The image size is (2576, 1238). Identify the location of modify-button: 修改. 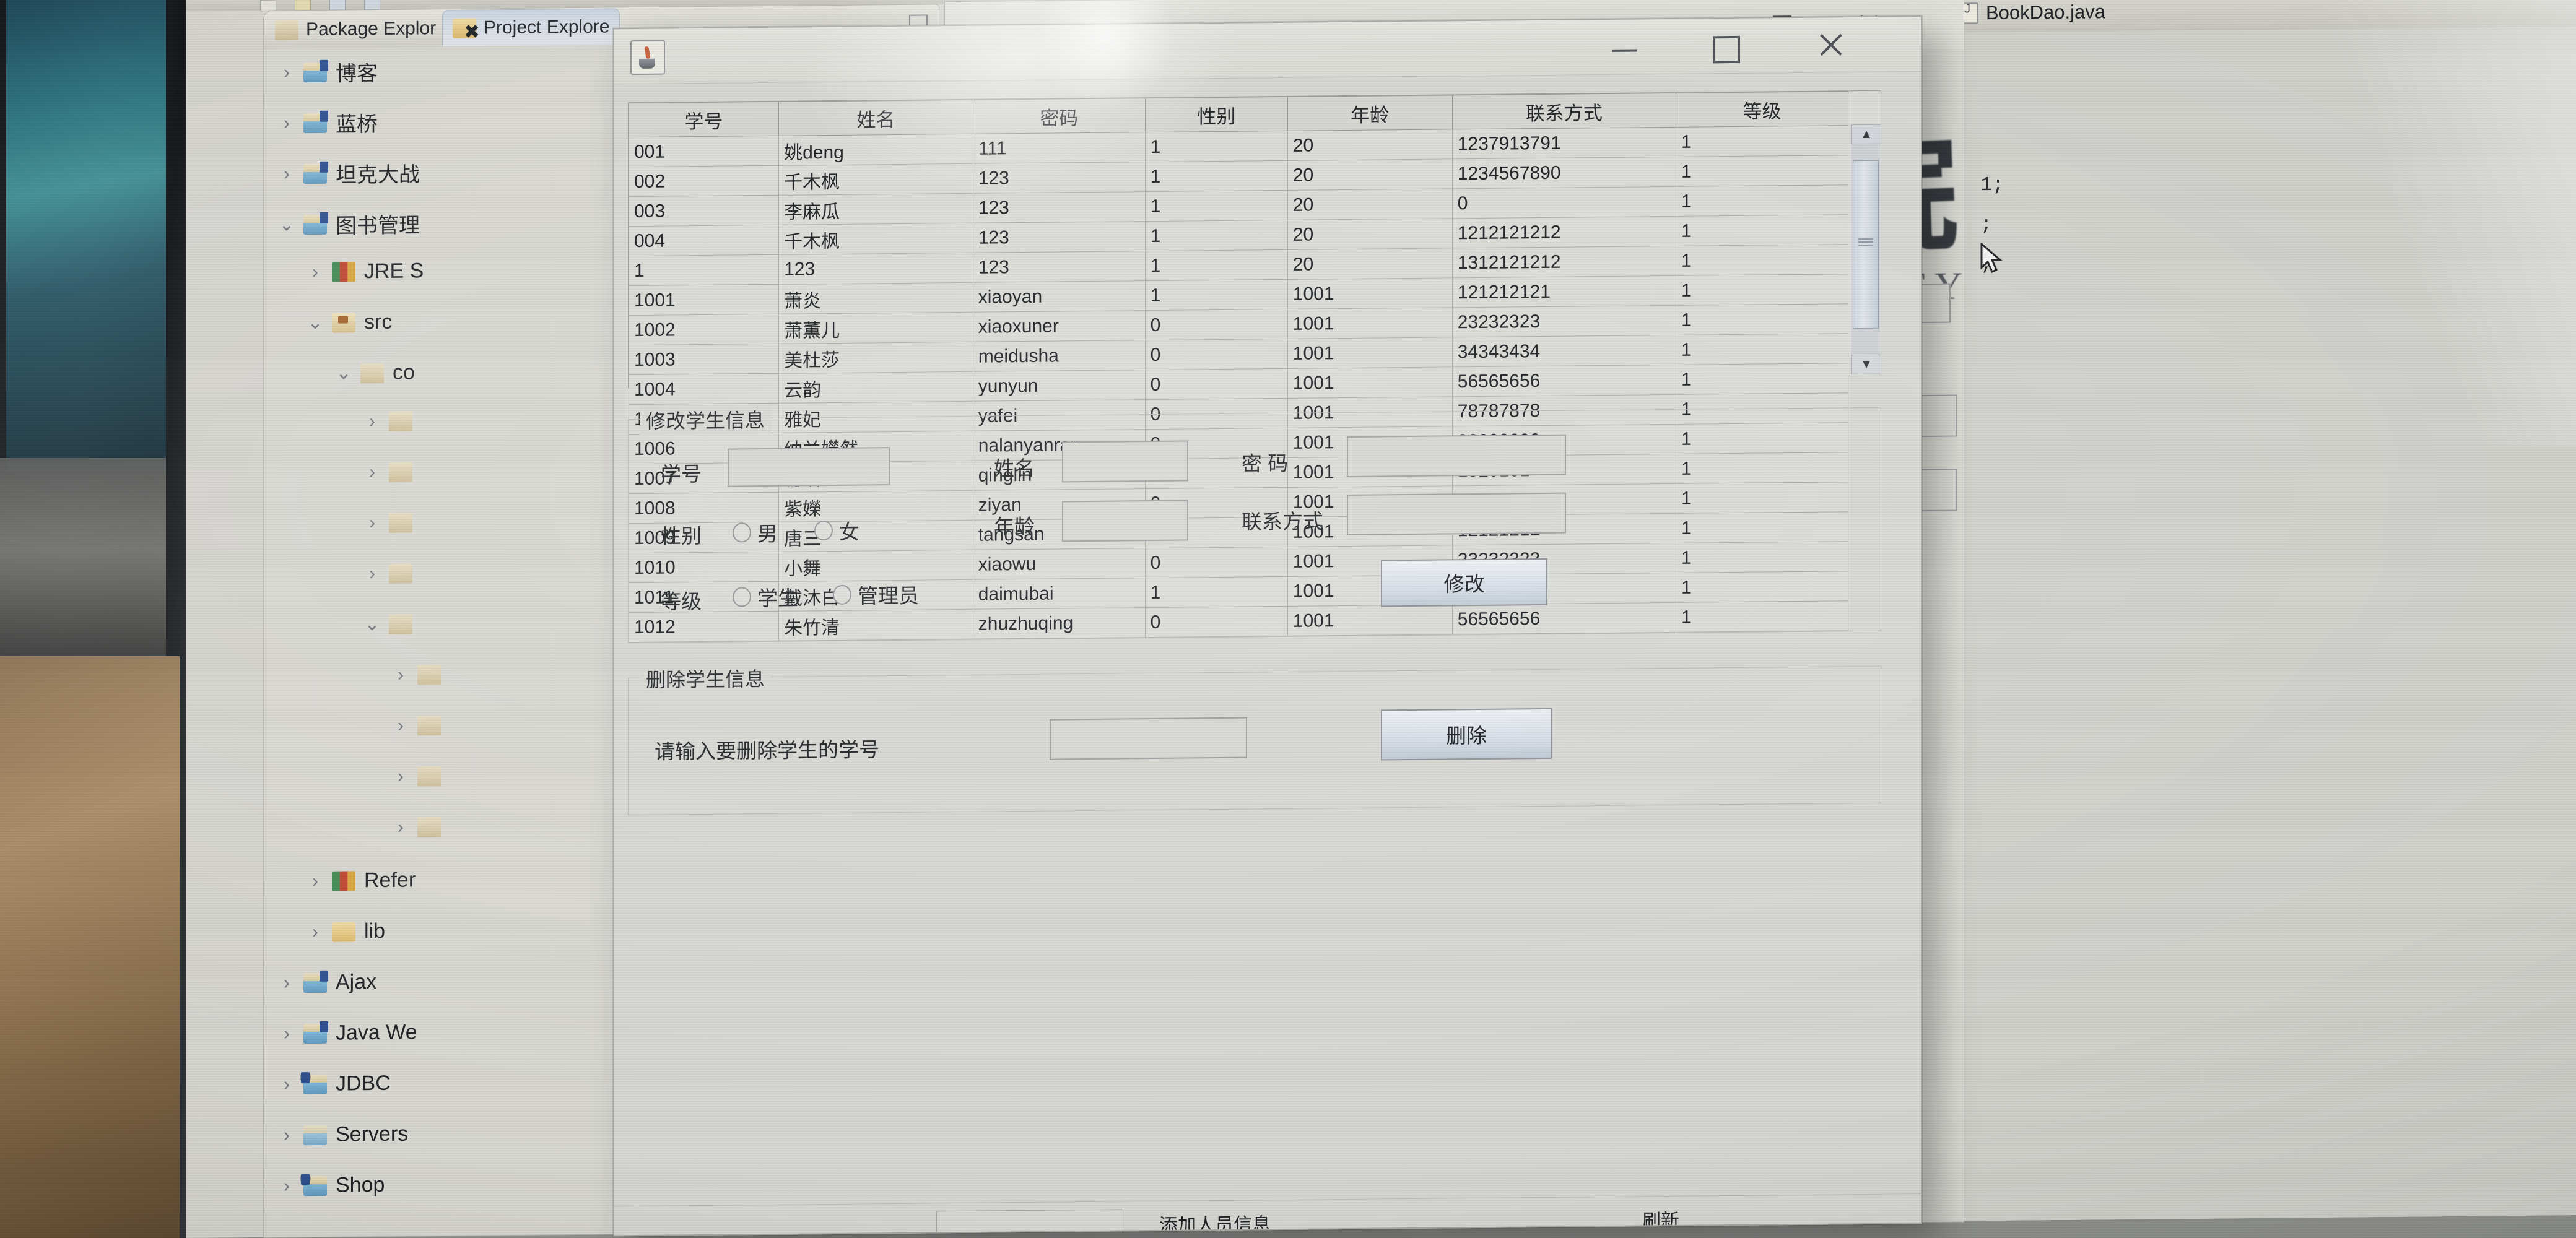
(1464, 582).